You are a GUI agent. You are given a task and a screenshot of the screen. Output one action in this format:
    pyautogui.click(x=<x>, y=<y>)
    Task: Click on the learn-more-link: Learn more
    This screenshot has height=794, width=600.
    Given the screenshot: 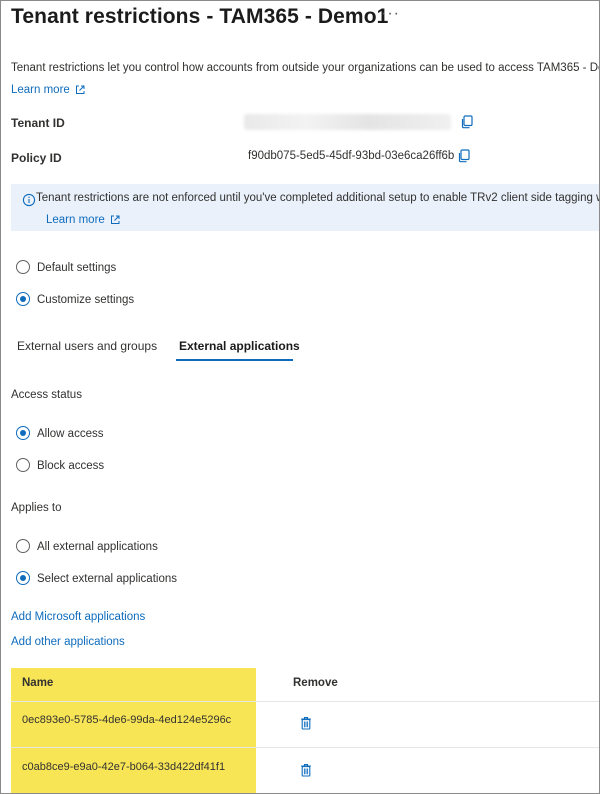 What is the action you would take?
    pyautogui.click(x=48, y=90)
    